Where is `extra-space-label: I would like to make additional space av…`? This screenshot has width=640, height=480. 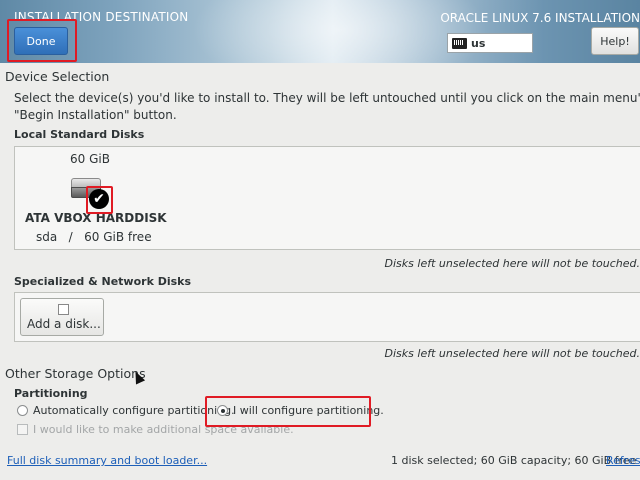
extra-space-label: I would like to make additional space av… is located at coordinates (163, 429).